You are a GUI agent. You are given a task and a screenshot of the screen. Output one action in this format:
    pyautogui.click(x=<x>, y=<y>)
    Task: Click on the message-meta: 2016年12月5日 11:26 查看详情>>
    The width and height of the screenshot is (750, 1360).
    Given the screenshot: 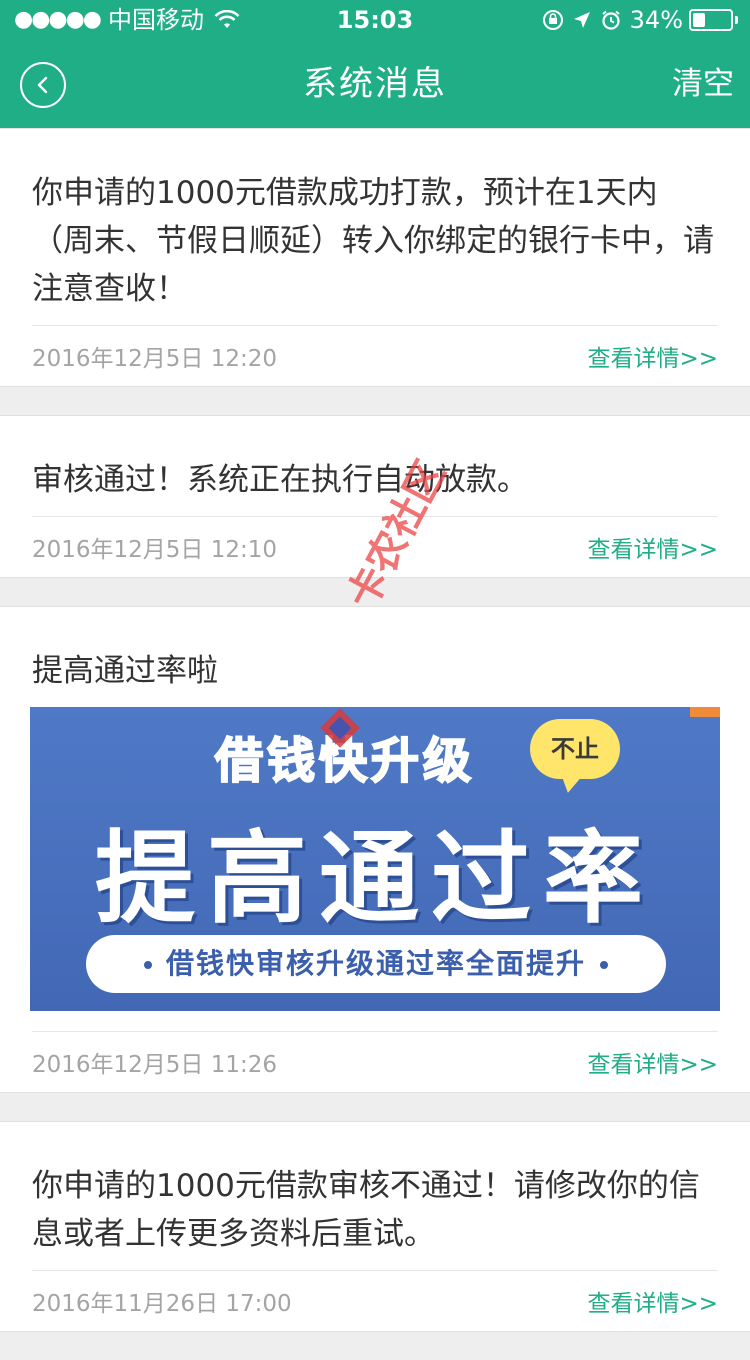 What is the action you would take?
    pyautogui.click(x=375, y=1062)
    